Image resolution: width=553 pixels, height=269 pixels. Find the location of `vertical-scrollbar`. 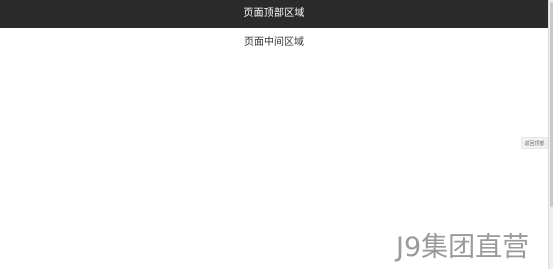

vertical-scrollbar is located at coordinates (550, 134).